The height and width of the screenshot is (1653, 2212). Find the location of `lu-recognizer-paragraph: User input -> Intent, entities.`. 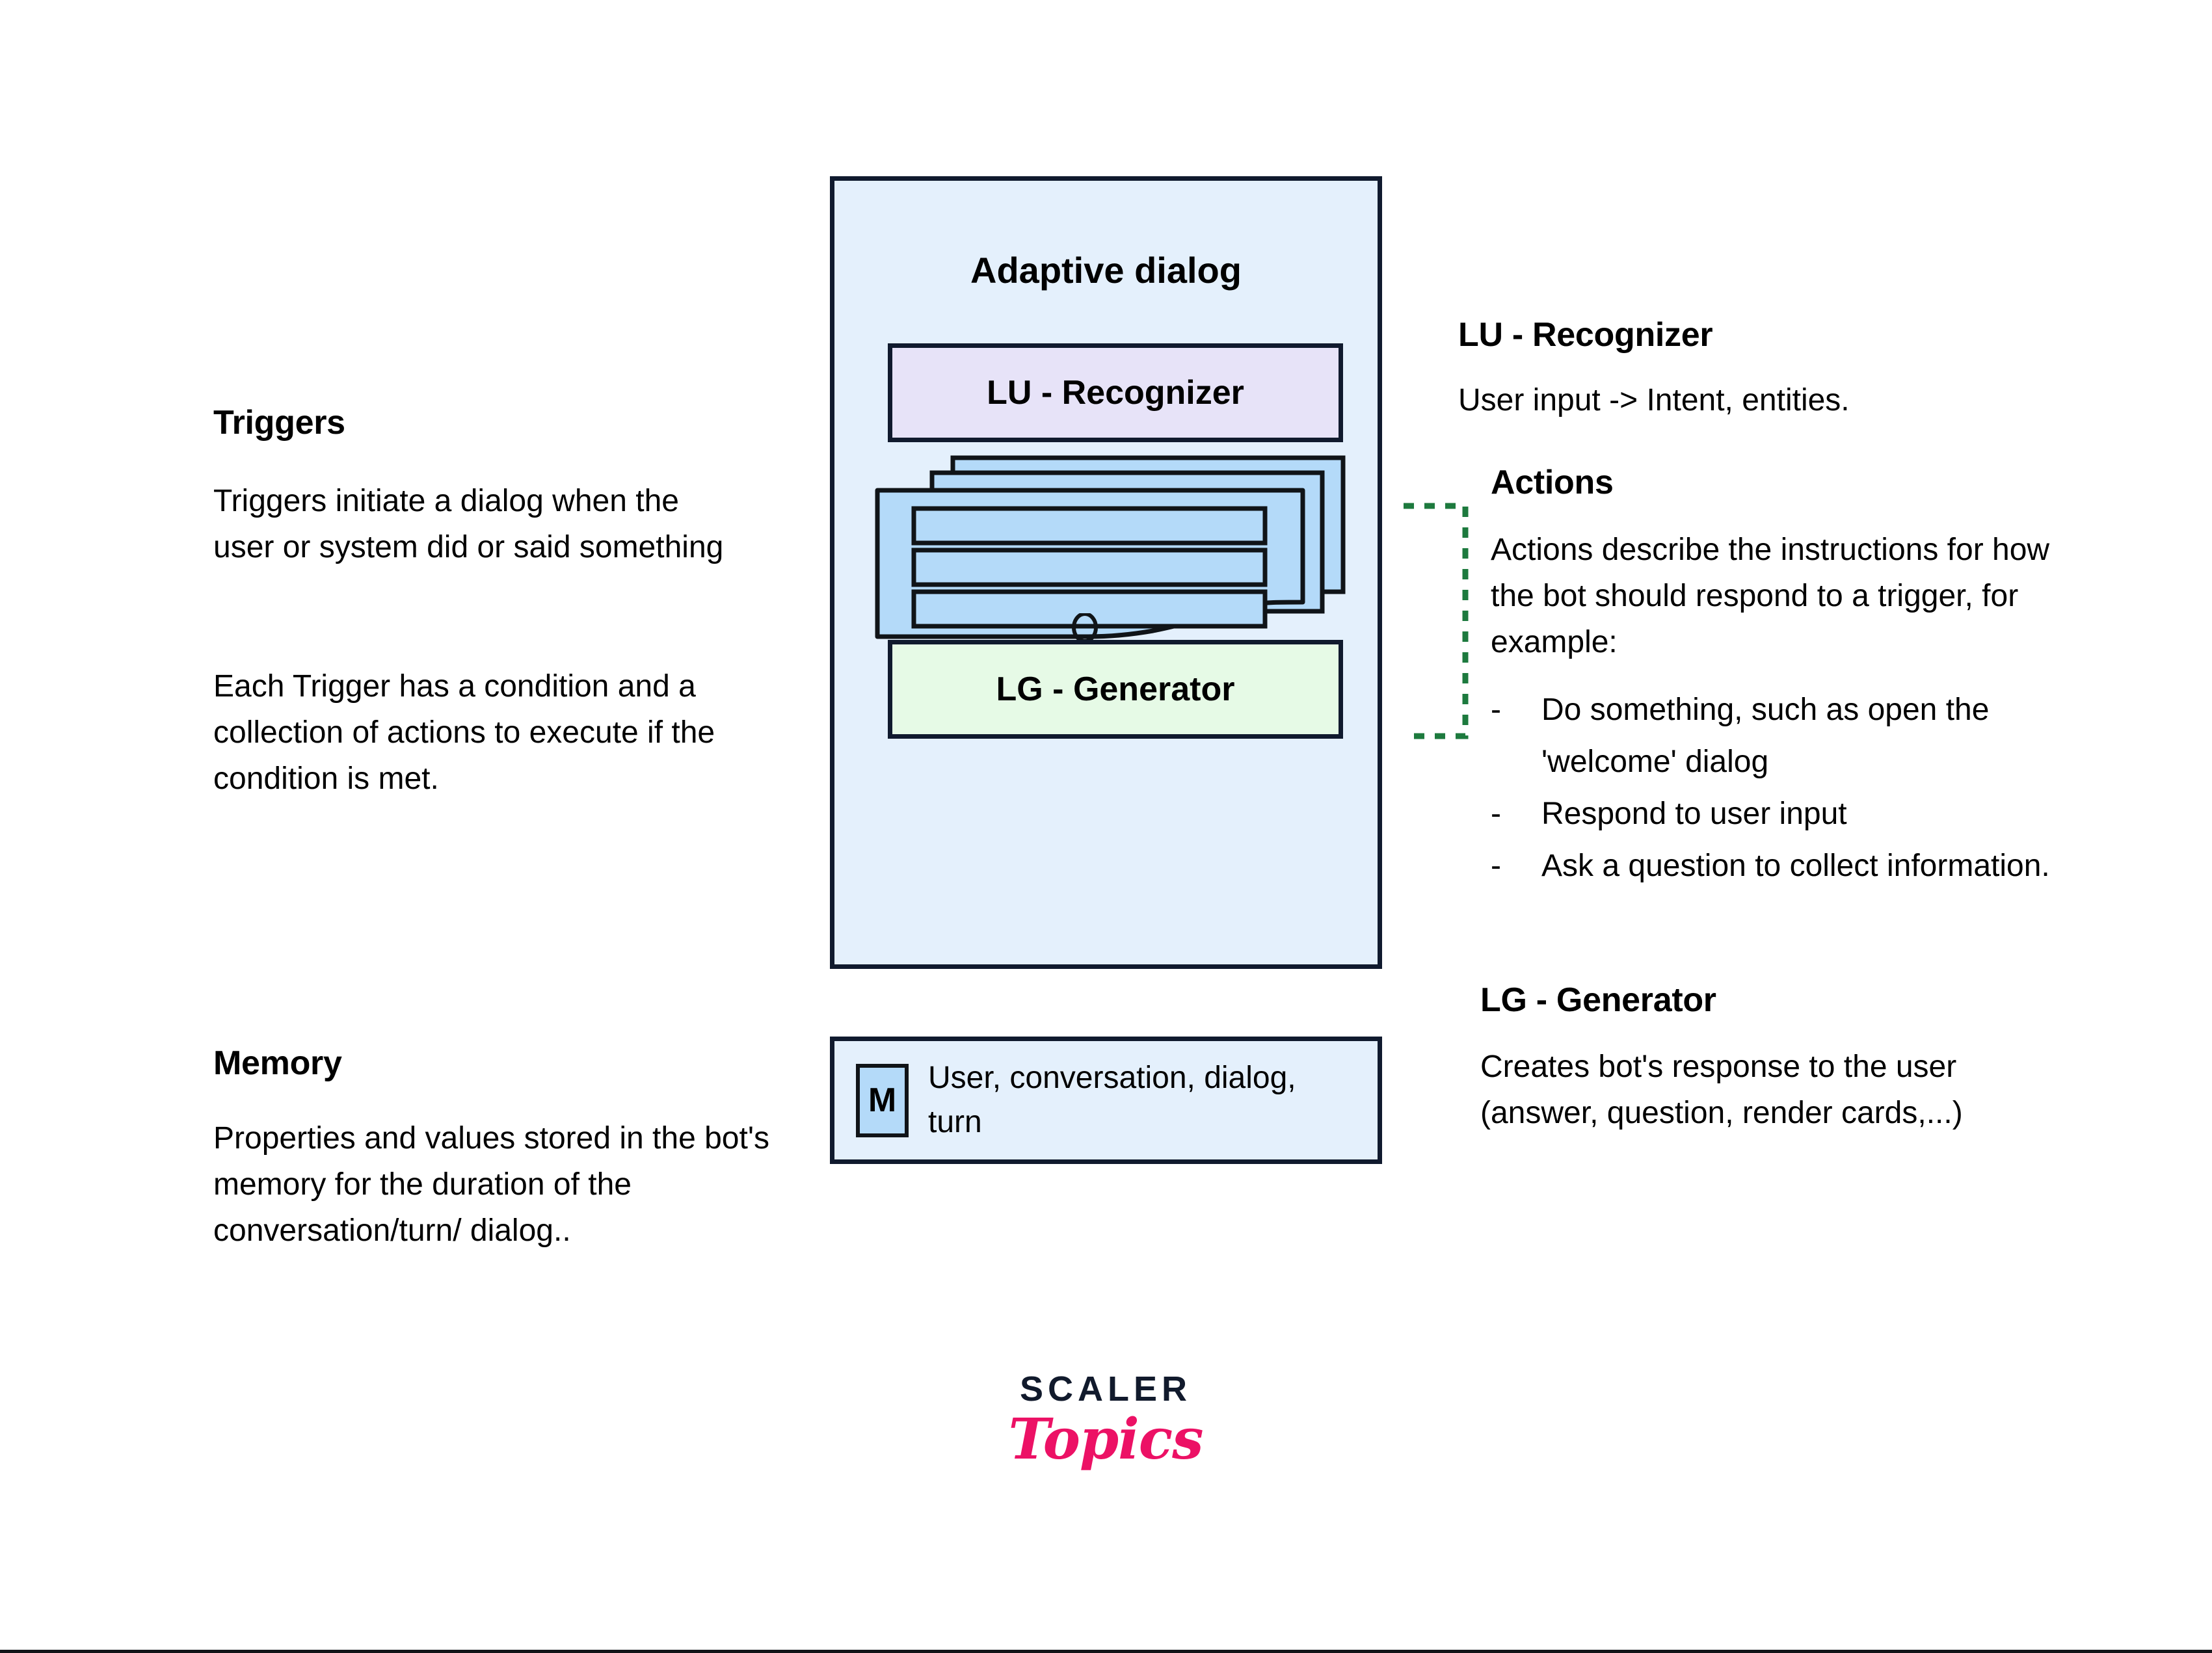

lu-recognizer-paragraph: User input -> Intent, entities. is located at coordinates (1654, 400).